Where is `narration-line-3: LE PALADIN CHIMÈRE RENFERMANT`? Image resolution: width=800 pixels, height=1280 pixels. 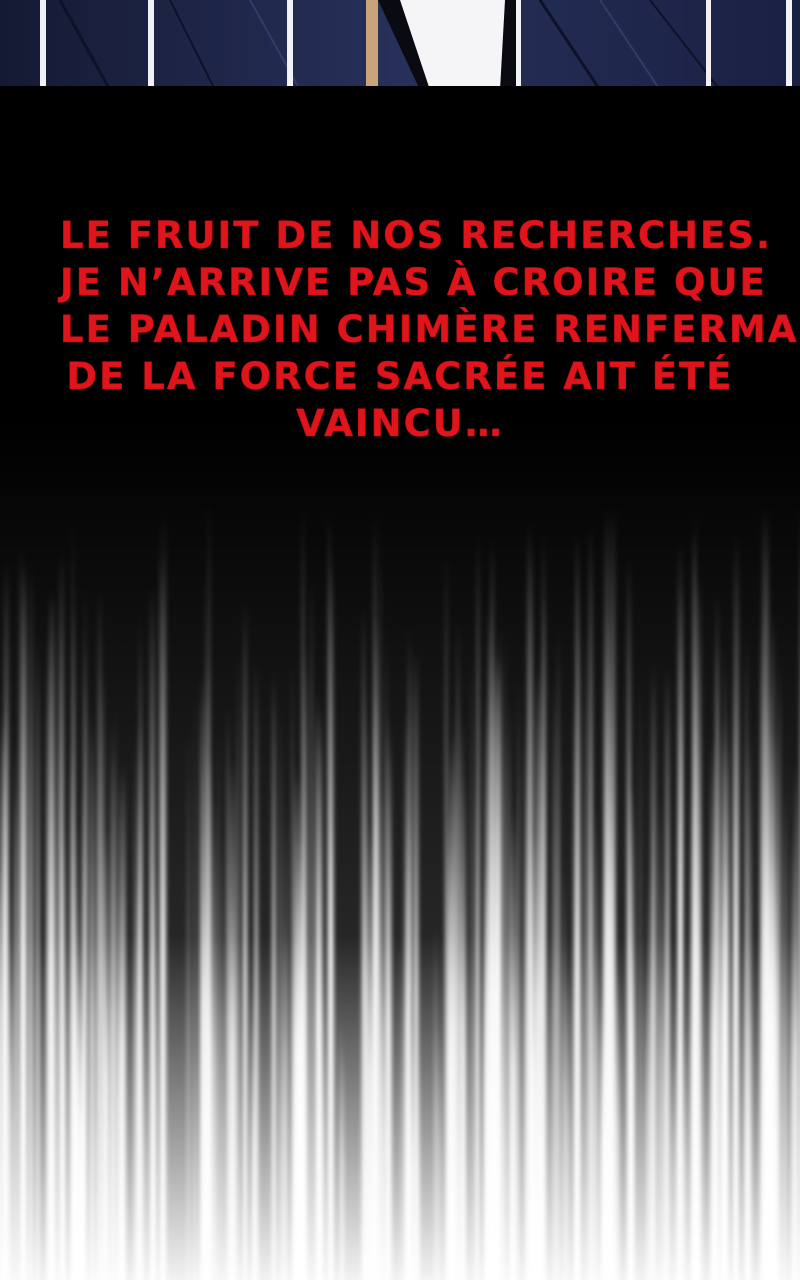 narration-line-3: LE PALADIN CHIMÈRE RENFERMANT is located at coordinates (430, 330).